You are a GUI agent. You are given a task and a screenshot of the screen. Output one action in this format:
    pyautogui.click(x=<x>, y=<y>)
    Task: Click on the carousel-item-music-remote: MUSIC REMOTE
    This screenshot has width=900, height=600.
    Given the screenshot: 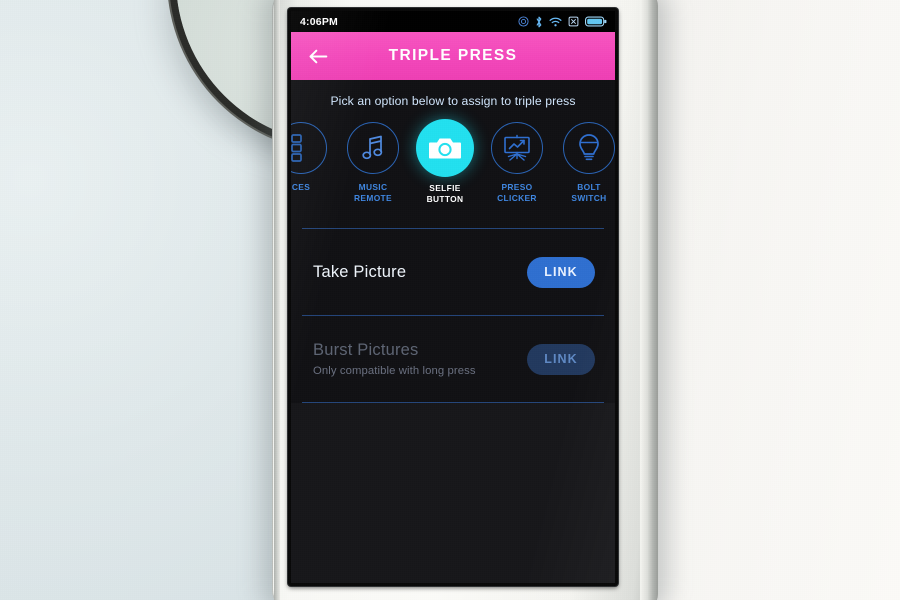 What is the action you would take?
    pyautogui.click(x=373, y=162)
    